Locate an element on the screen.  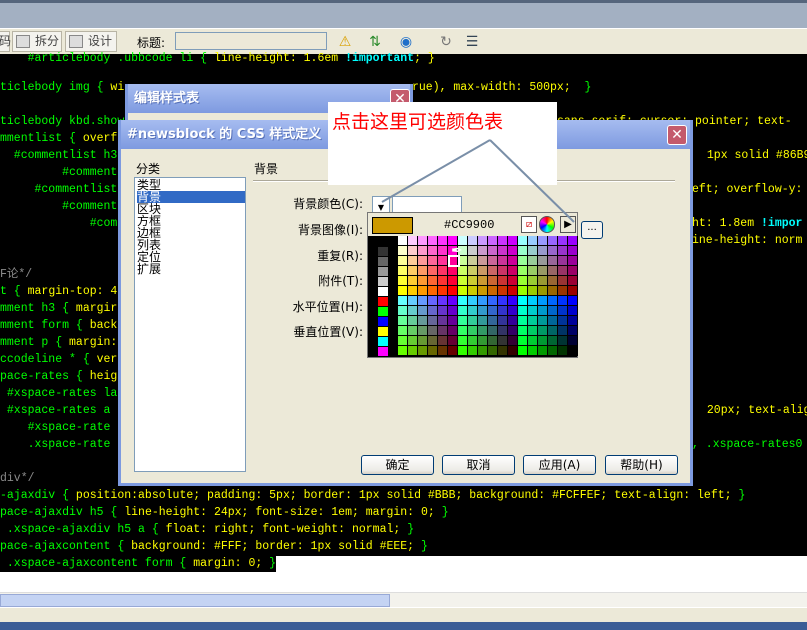
preview-globe-icon: ◉ is located at coordinates (406, 42).